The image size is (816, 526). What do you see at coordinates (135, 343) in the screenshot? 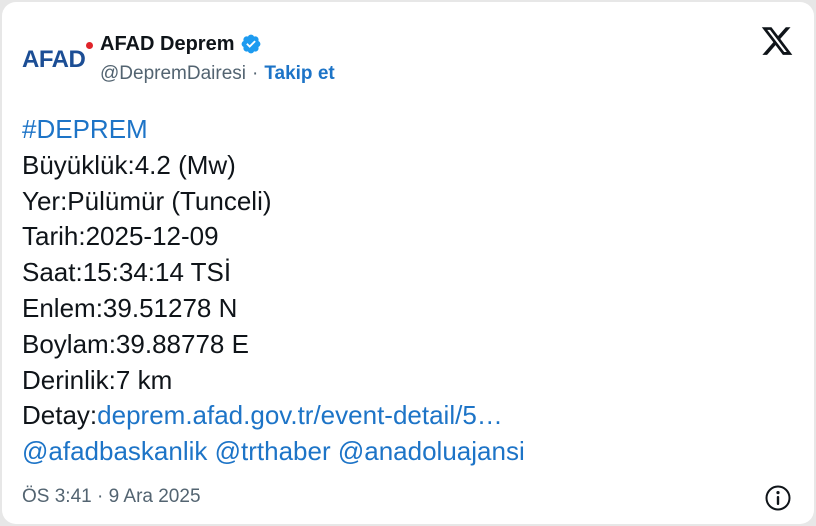
I see `longitude-line: Boylam:39.88778 E` at bounding box center [135, 343].